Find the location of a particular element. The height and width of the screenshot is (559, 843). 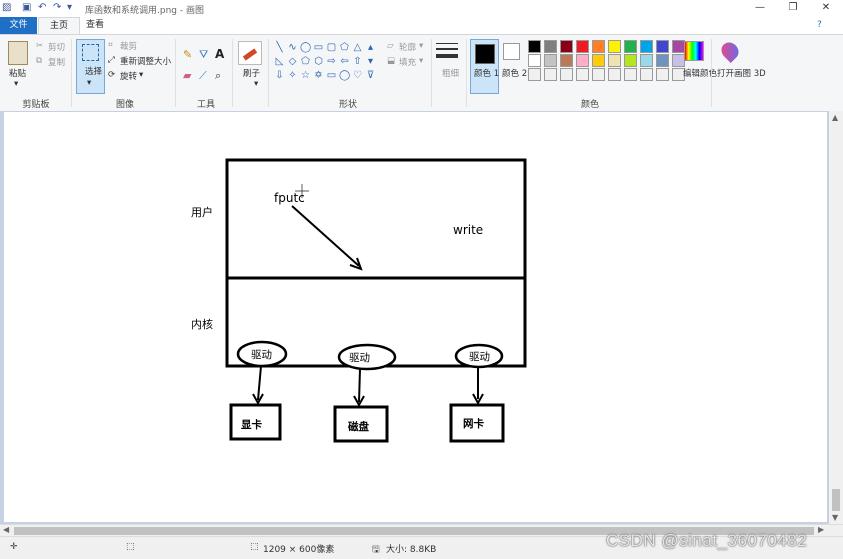

scroll-left-icon: ◀ is located at coordinates (6, 529).